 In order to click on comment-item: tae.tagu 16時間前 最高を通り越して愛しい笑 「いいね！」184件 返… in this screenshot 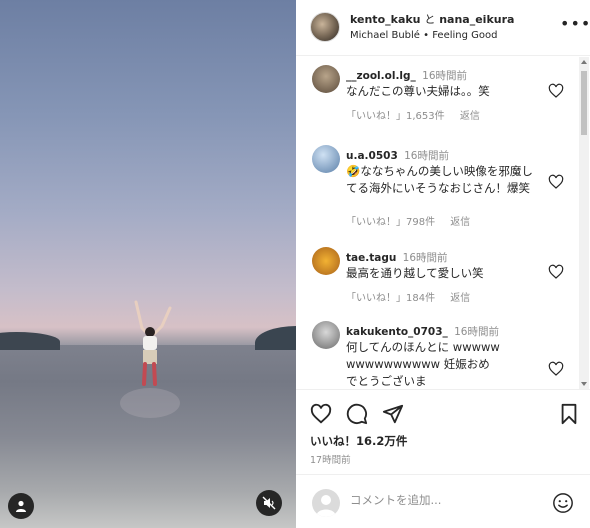, I will do `click(438, 274)`.